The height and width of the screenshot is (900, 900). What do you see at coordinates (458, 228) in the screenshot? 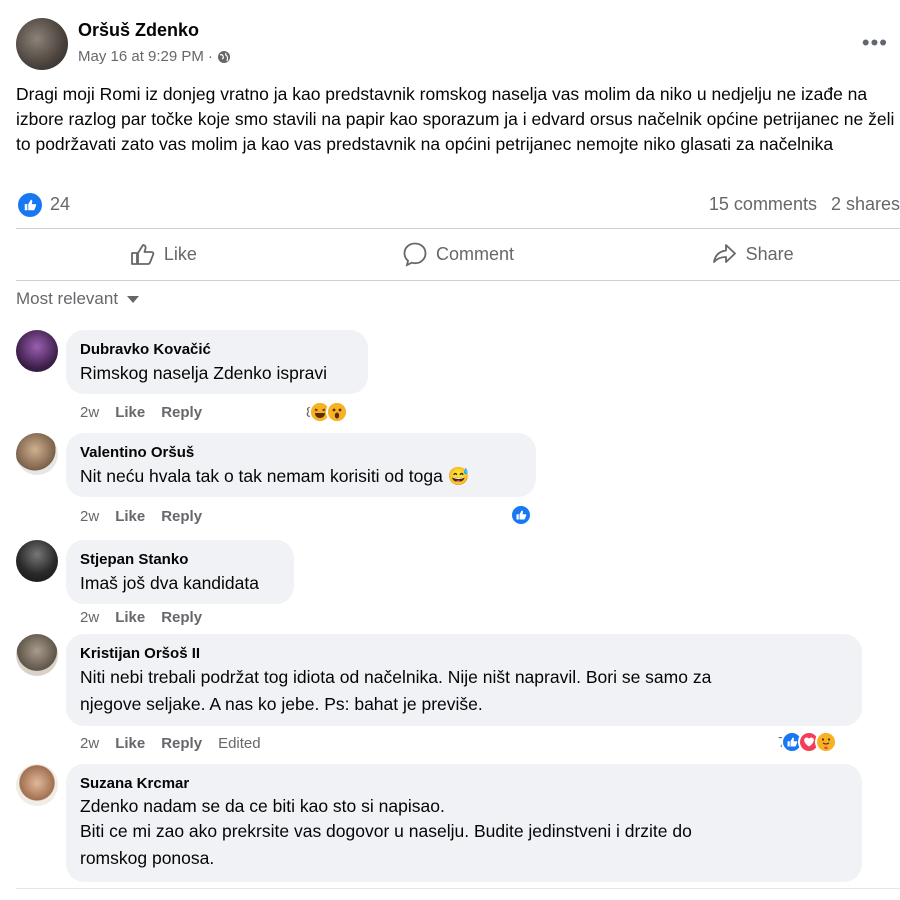
I see `divider-top` at bounding box center [458, 228].